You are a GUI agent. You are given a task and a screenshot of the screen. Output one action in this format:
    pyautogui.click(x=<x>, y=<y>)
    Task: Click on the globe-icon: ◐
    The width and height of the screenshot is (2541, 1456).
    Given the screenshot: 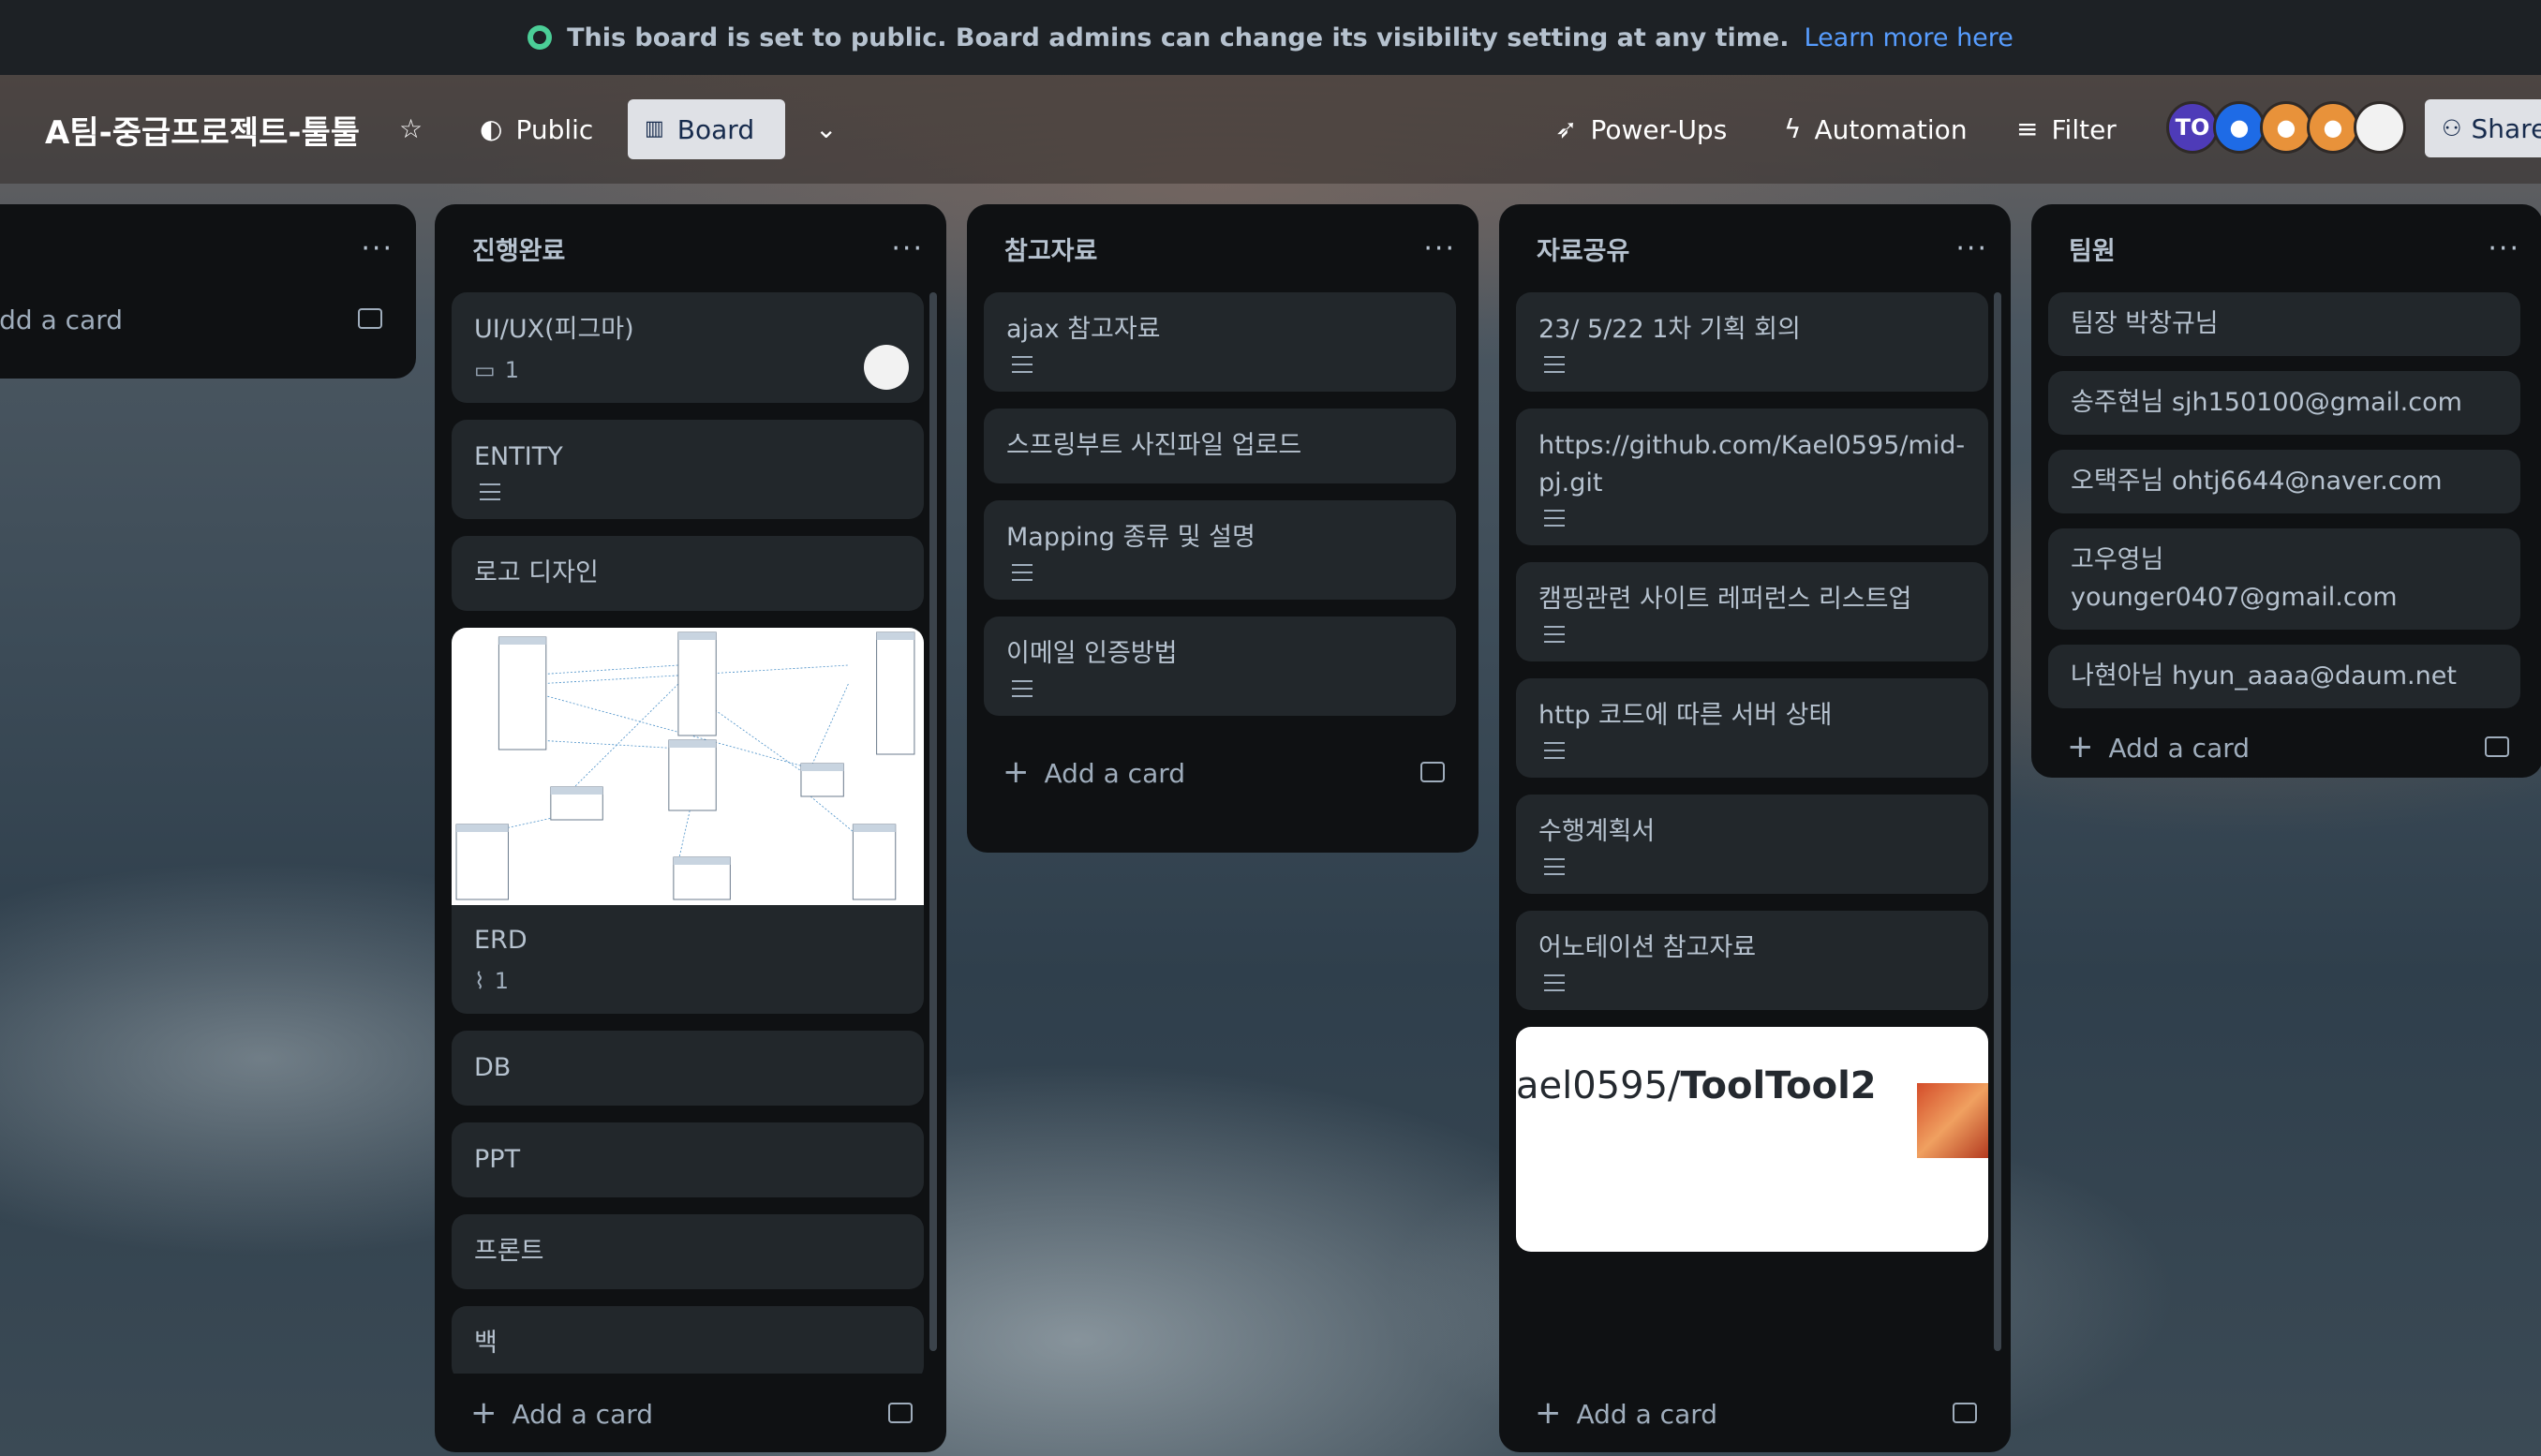 What is the action you would take?
    pyautogui.click(x=491, y=128)
    